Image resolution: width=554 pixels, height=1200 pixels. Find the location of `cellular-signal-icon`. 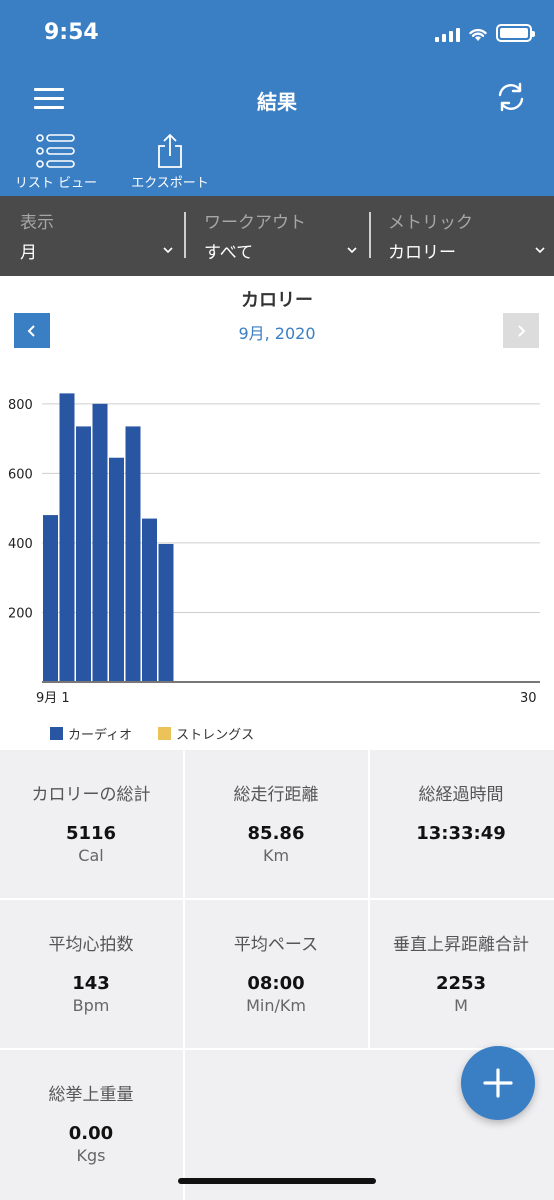

cellular-signal-icon is located at coordinates (447, 34).